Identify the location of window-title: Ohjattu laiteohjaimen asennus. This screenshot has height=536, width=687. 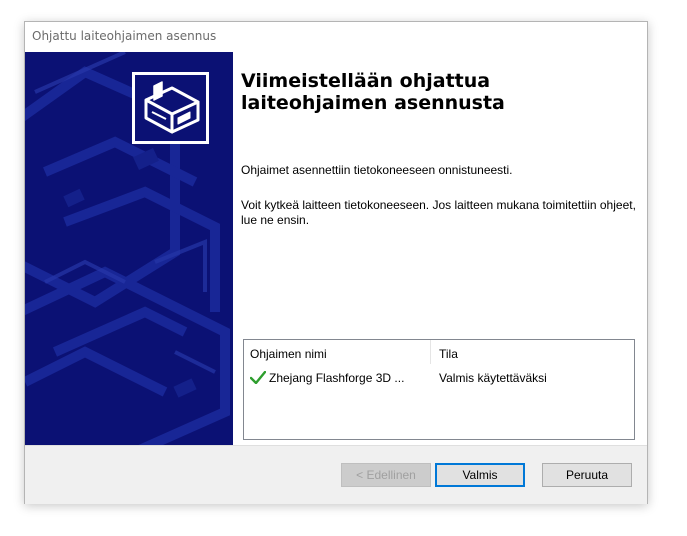
(124, 36).